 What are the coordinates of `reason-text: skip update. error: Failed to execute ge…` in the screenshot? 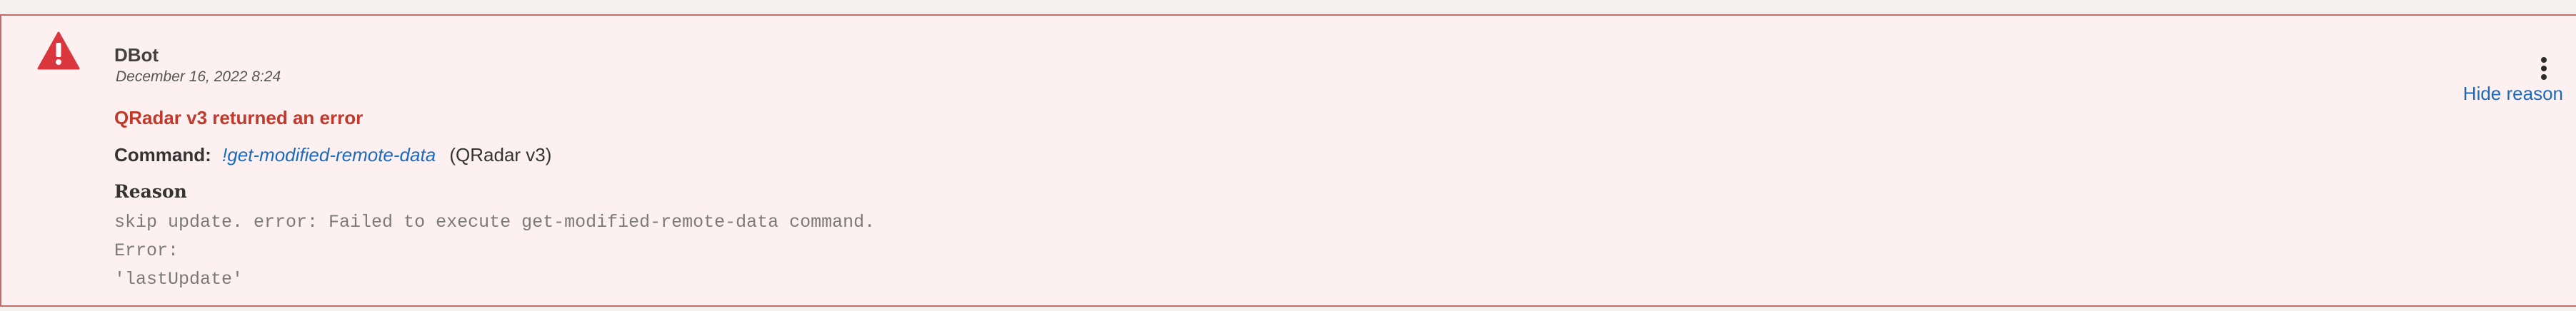 It's located at (495, 251).